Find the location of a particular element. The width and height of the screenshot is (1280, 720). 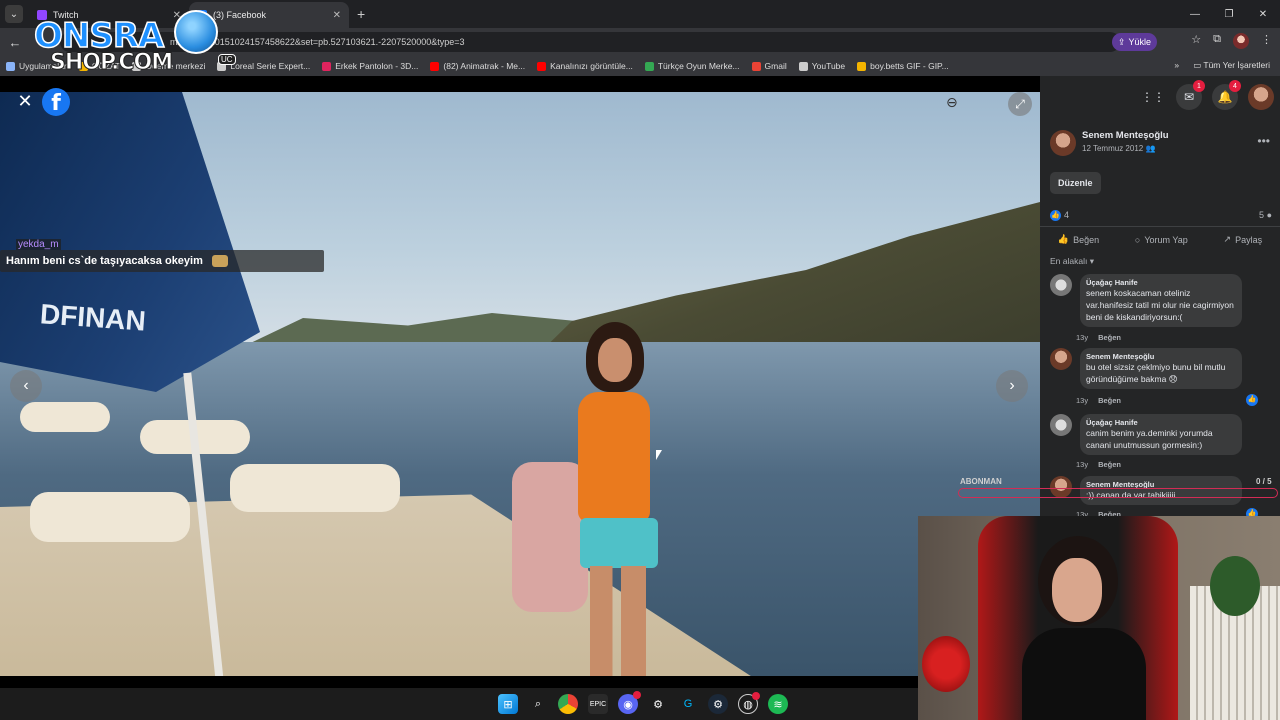

photo-cushion is located at coordinates (110, 517).